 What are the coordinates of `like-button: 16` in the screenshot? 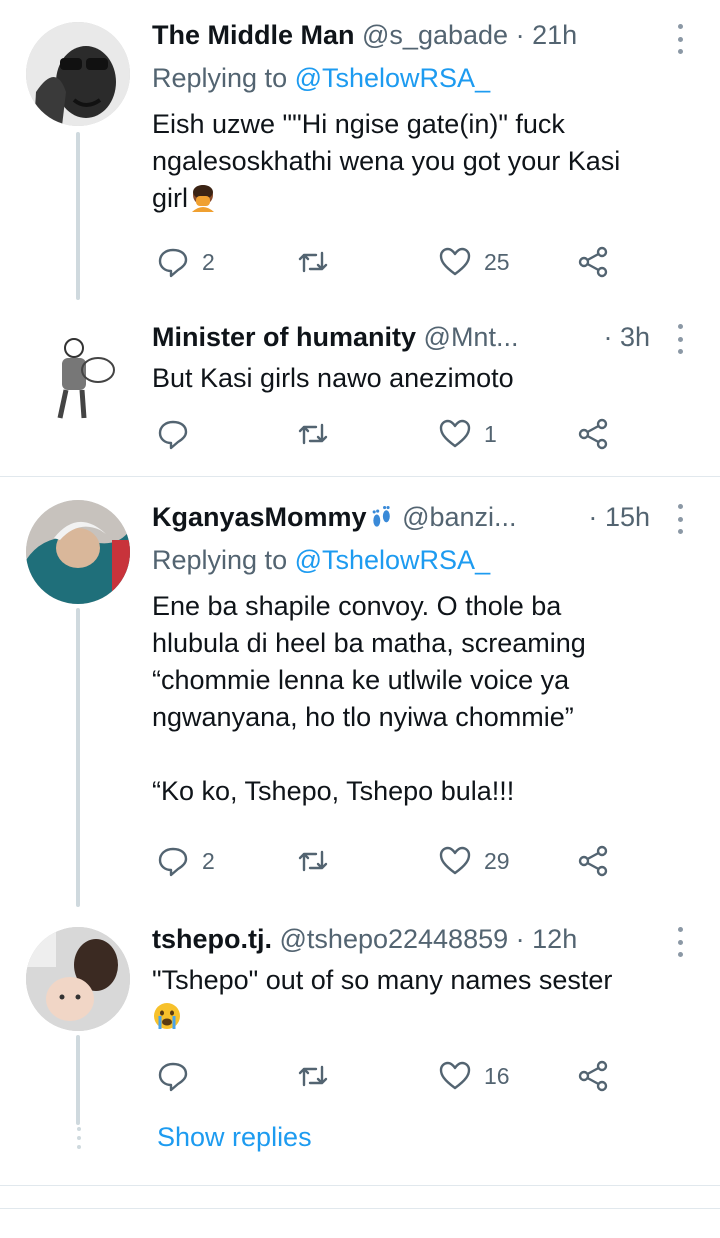 It's located at (474, 1076).